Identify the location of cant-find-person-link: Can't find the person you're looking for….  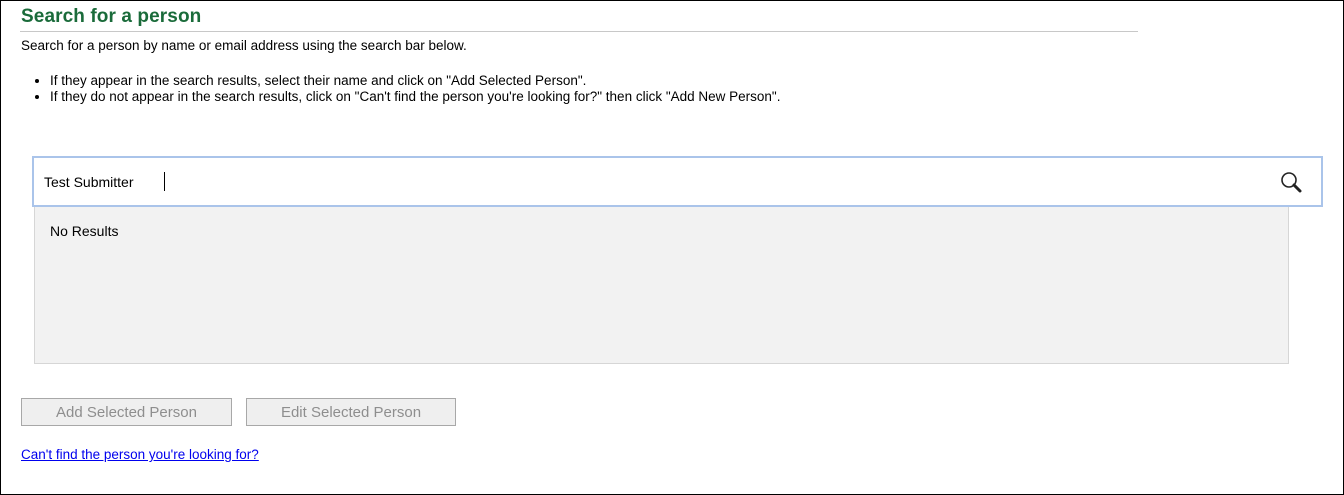
(140, 454).